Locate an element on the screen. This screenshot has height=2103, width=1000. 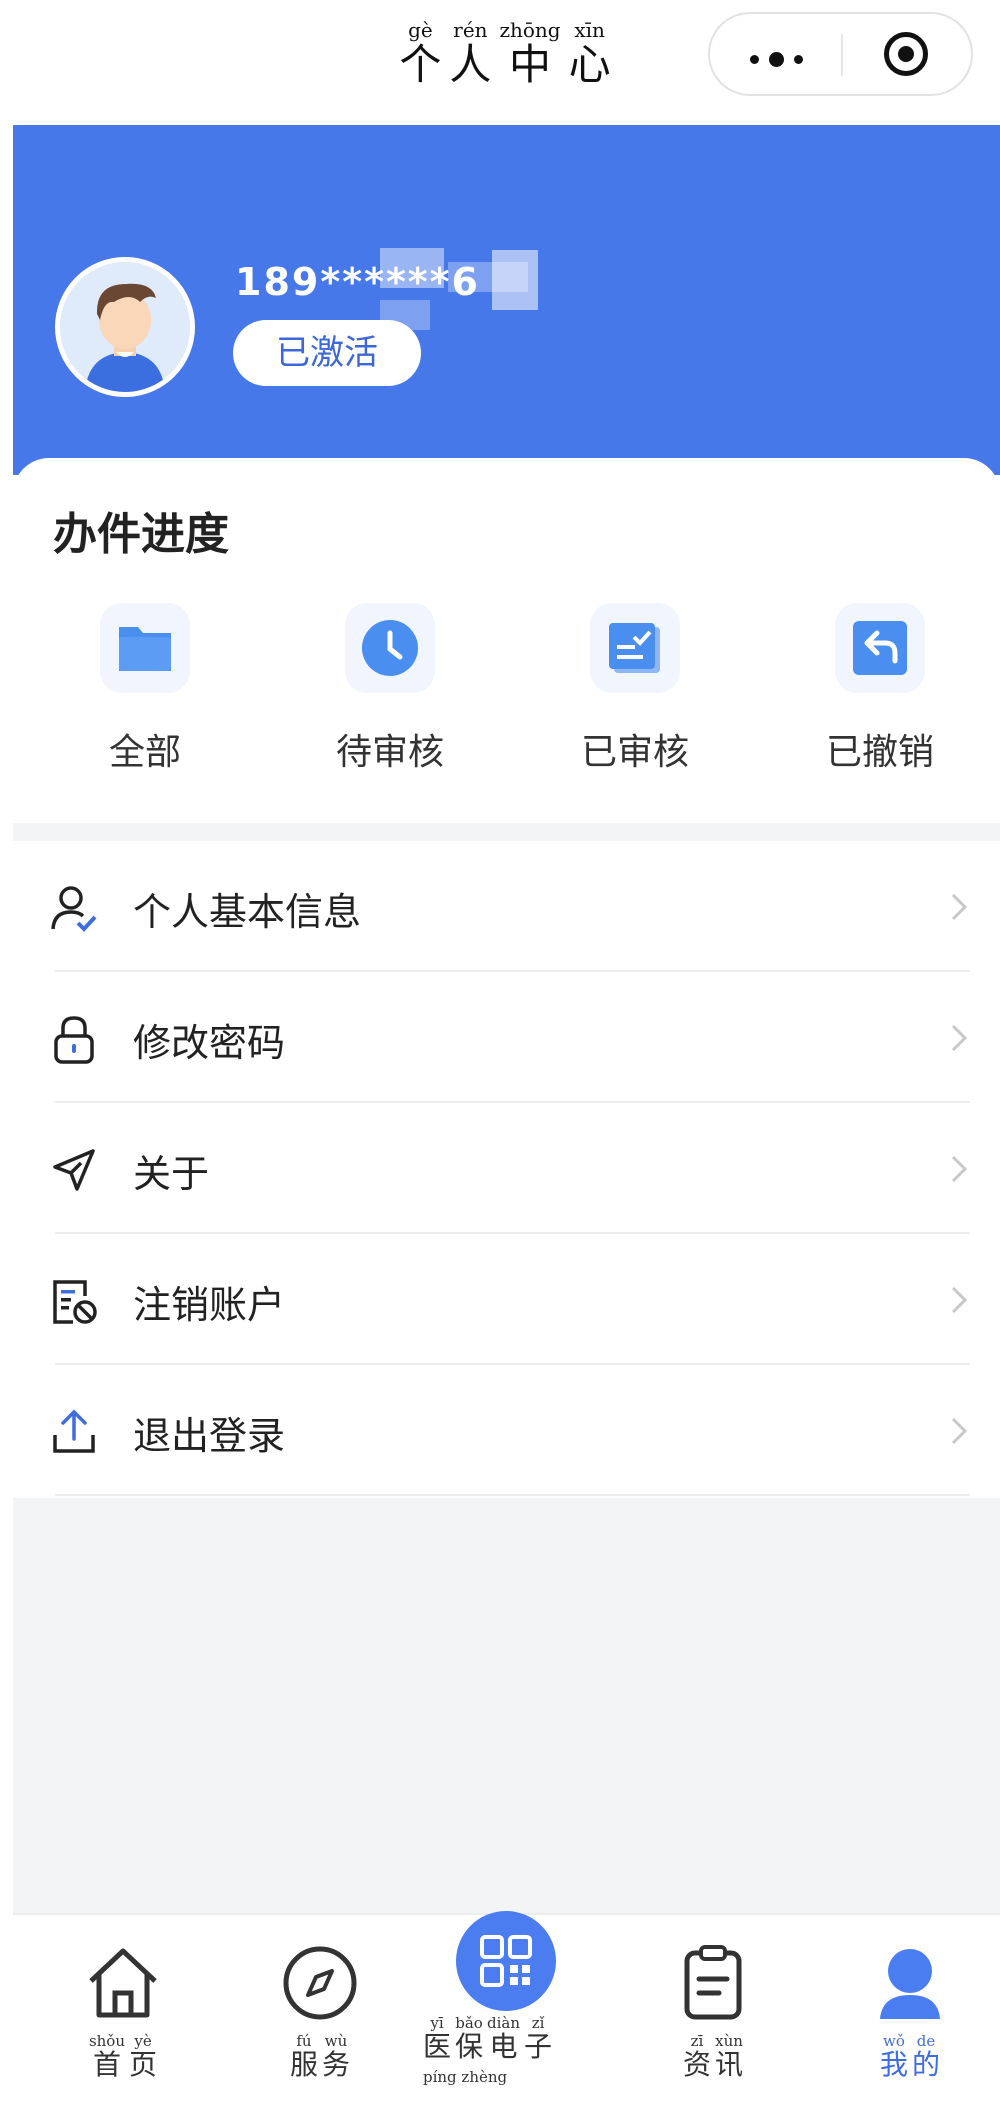
tab-char: 电 is located at coordinates (503, 2046).